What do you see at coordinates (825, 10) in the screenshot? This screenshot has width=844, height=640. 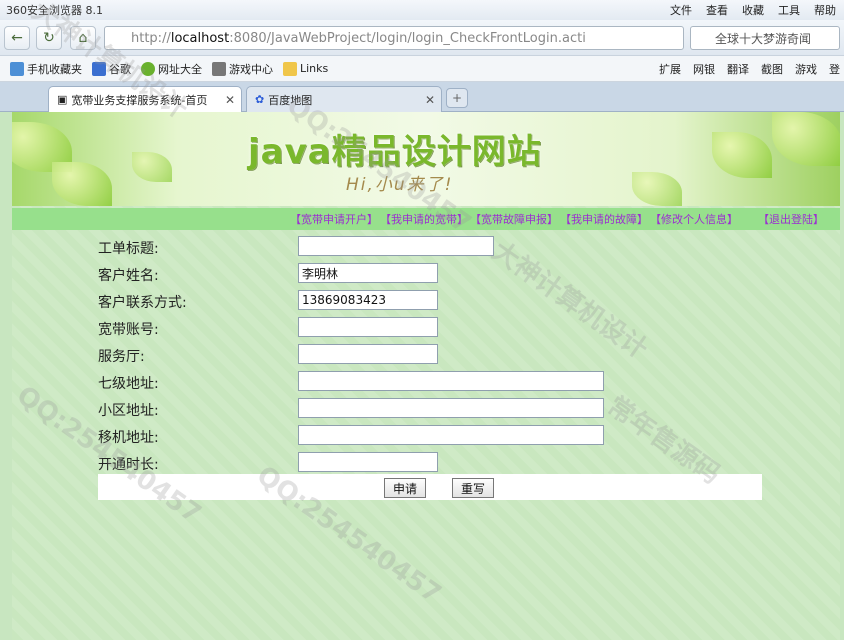 I see `menu-help: 帮助` at bounding box center [825, 10].